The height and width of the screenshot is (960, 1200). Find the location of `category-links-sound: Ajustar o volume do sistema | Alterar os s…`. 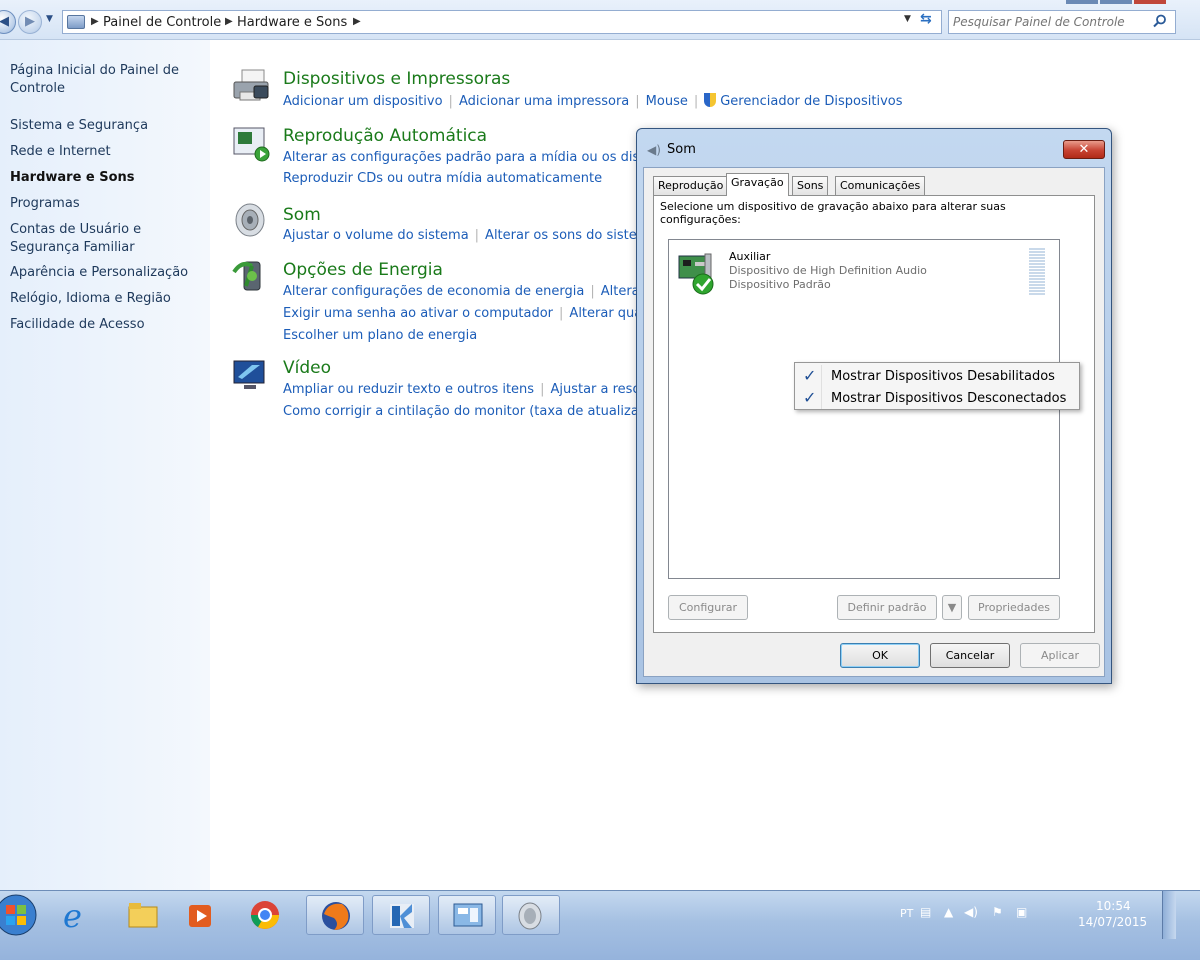

category-links-sound: Ajustar o volume do sistema | Alterar os s… is located at coordinates (466, 235).